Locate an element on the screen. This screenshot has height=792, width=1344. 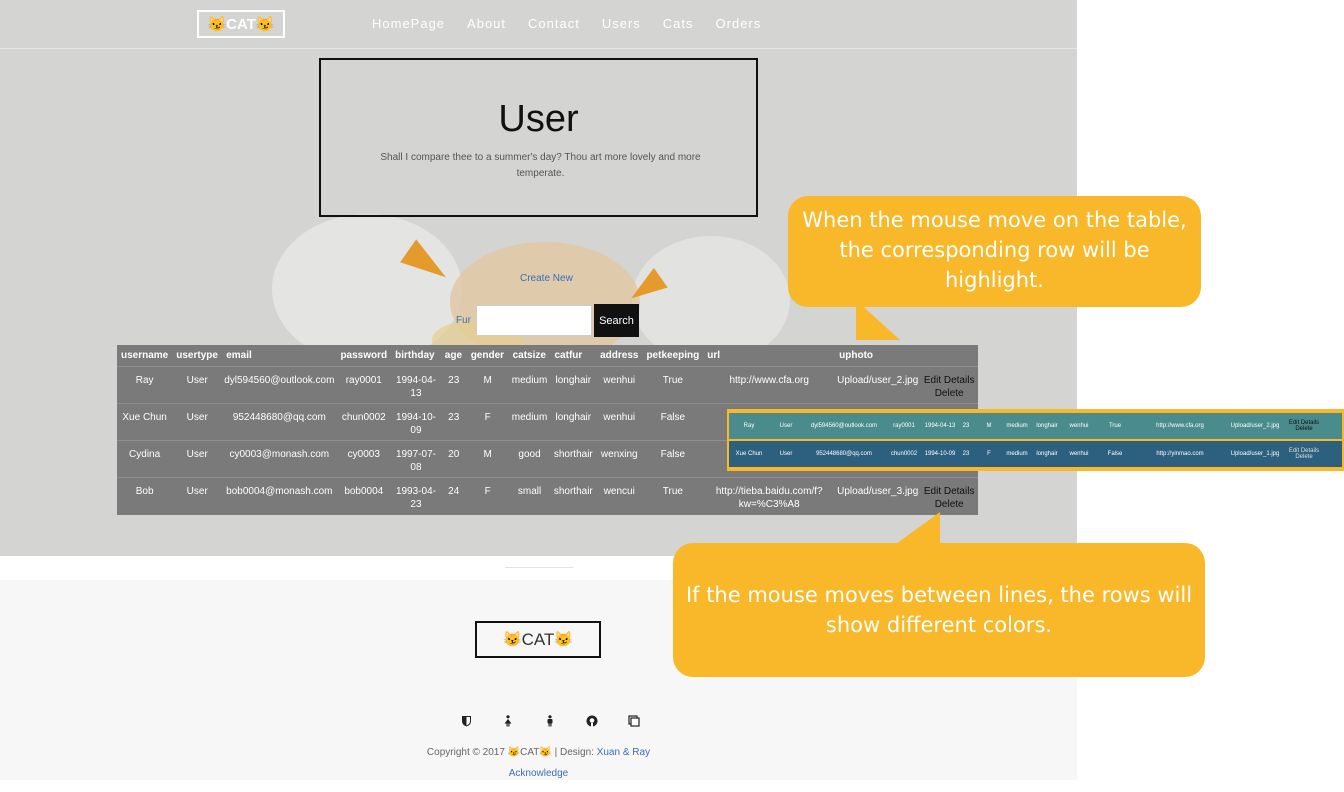
cell-uphoto: Upload/user_1.jpg is located at coordinates (1255, 454).